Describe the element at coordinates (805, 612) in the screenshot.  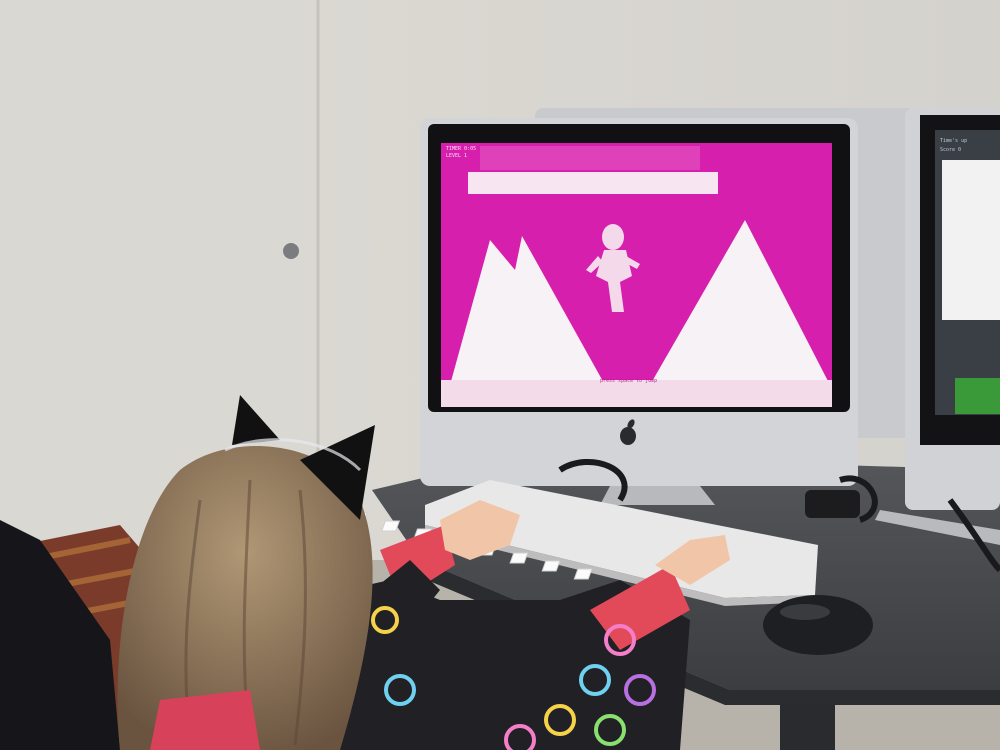
I see `mouse-highlight` at that location.